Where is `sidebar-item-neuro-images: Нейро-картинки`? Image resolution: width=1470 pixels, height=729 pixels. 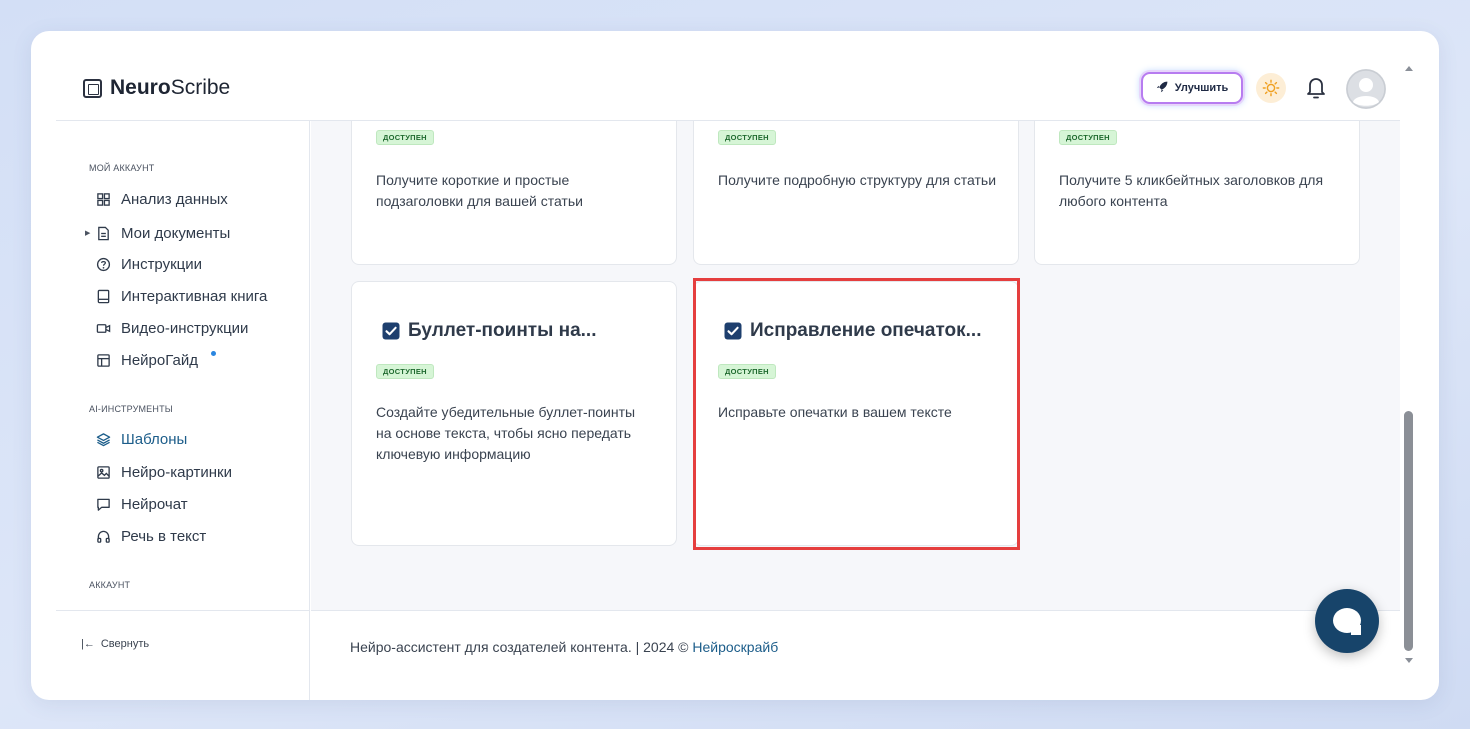 sidebar-item-neuro-images: Нейро-картинки is located at coordinates (164, 472).